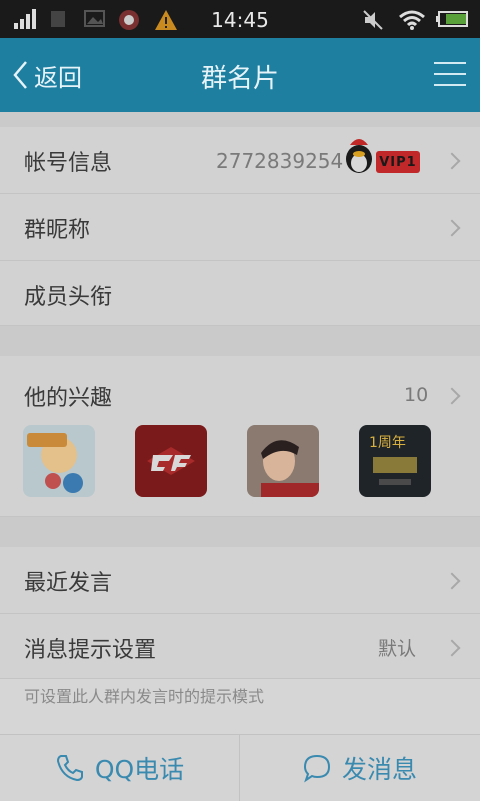 Image resolution: width=480 pixels, height=801 pixels. Describe the element at coordinates (240, 75) in the screenshot. I see `nav-bar: 返回 群名片` at that location.